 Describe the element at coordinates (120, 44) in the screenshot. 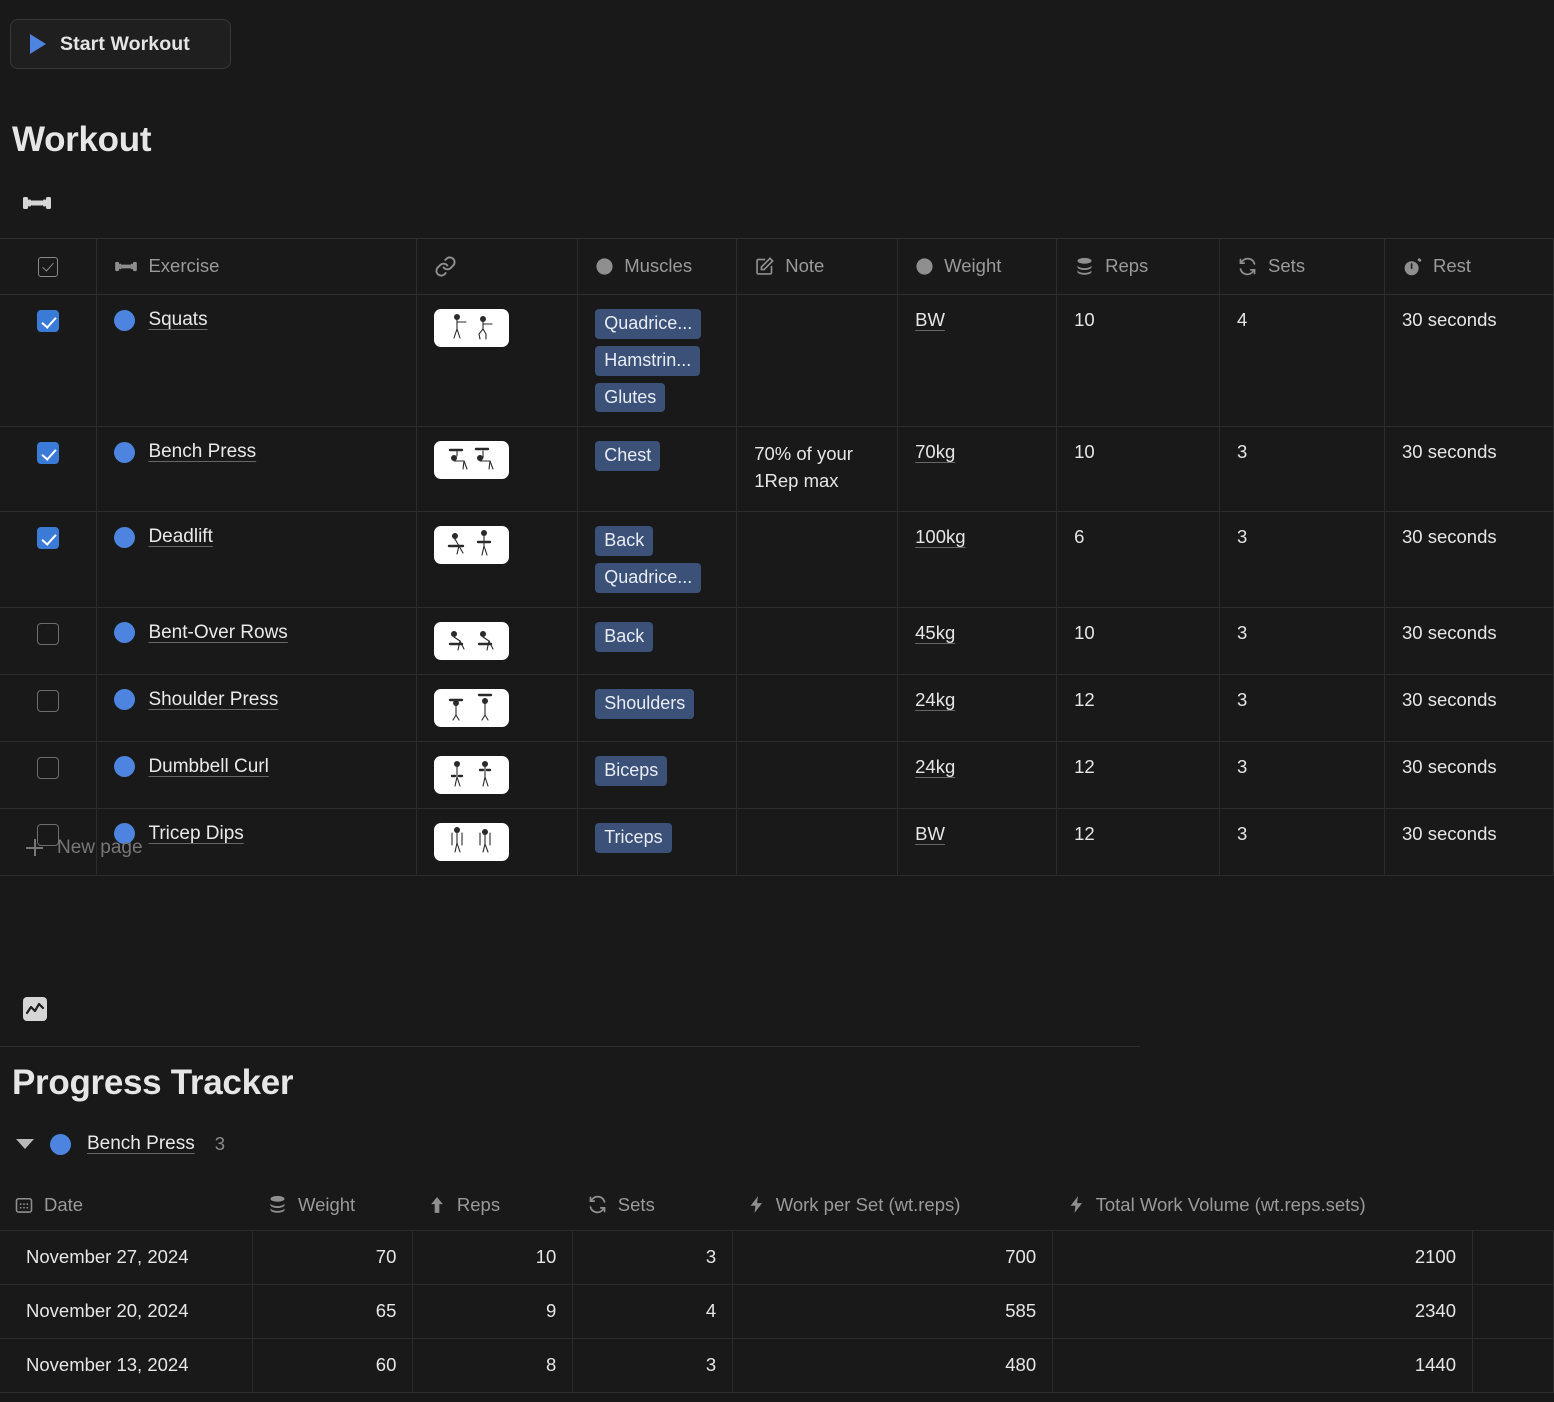

I see `start-workout-button: Start Workout` at that location.